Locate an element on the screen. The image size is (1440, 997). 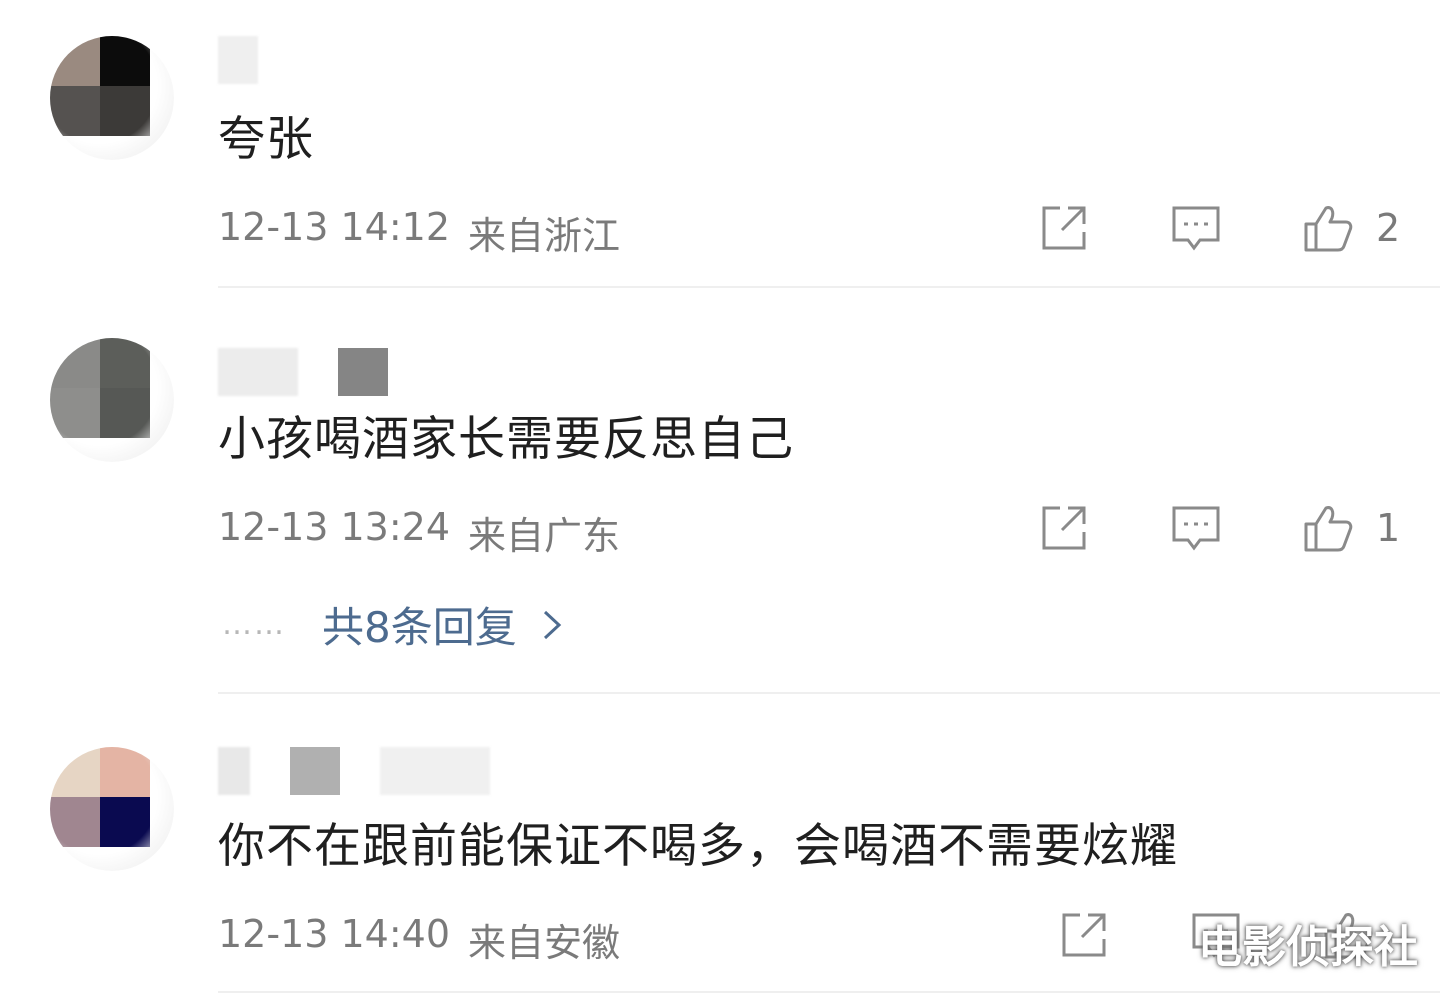
comment-text: 你不在跟前能保证不喝多，会喝酒不需要炫耀 is located at coordinates (698, 846).